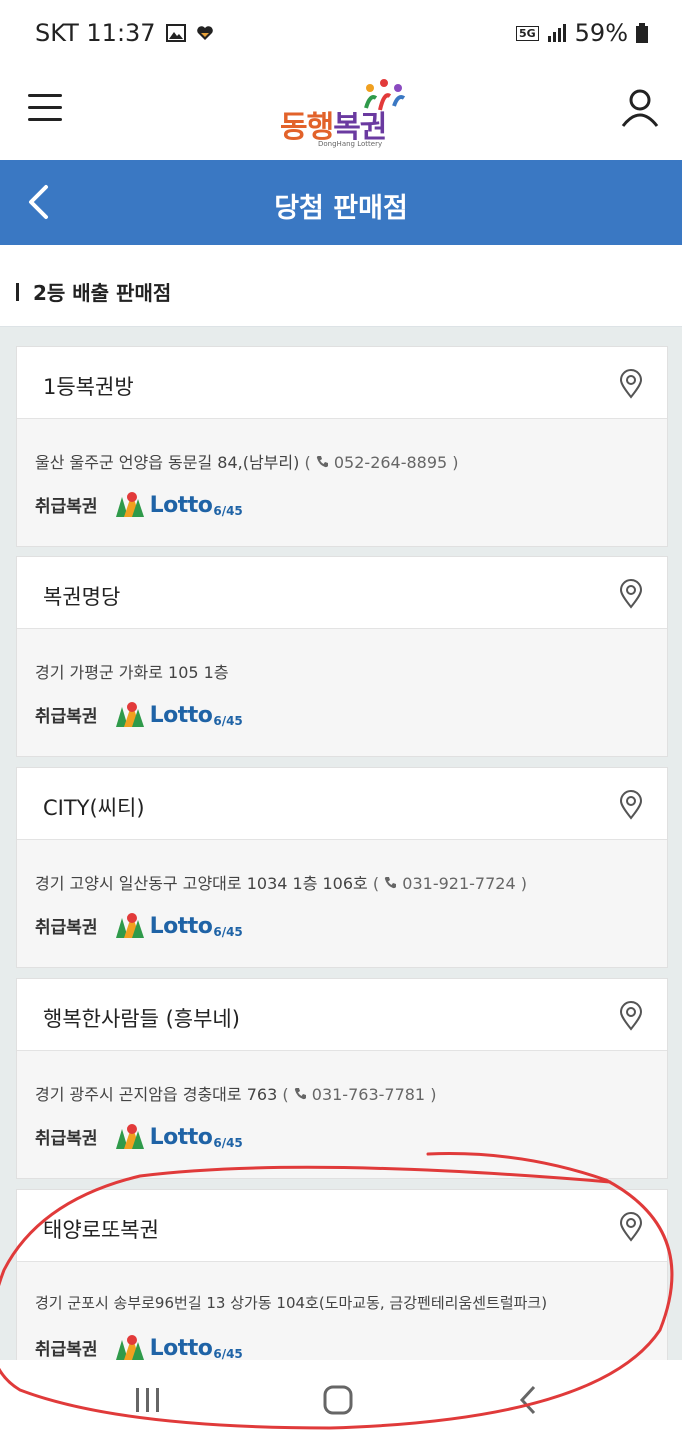  Describe the element at coordinates (88, 387) in the screenshot. I see `store-name: 1등복권방` at that location.